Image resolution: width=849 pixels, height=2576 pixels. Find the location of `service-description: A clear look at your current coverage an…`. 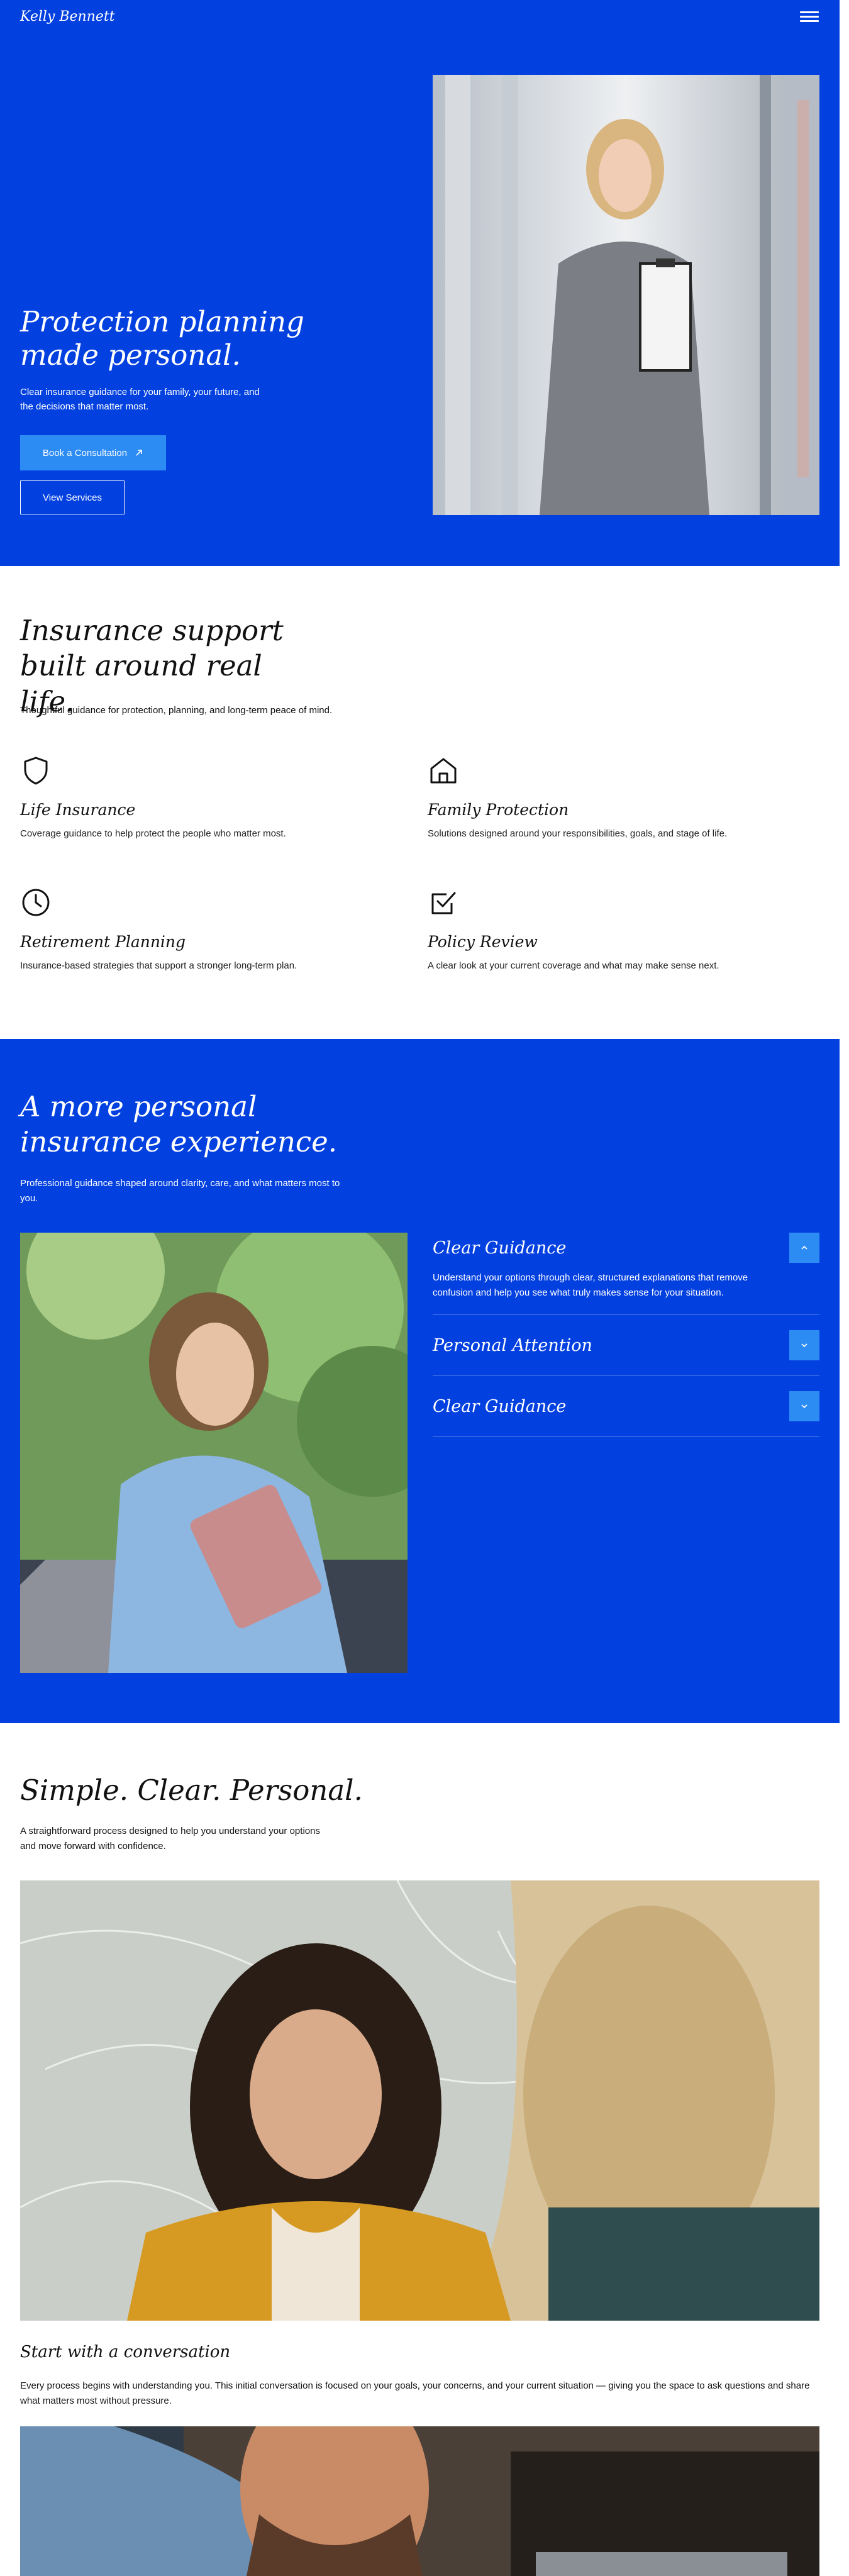

service-description: A clear look at your current coverage an… is located at coordinates (573, 965).